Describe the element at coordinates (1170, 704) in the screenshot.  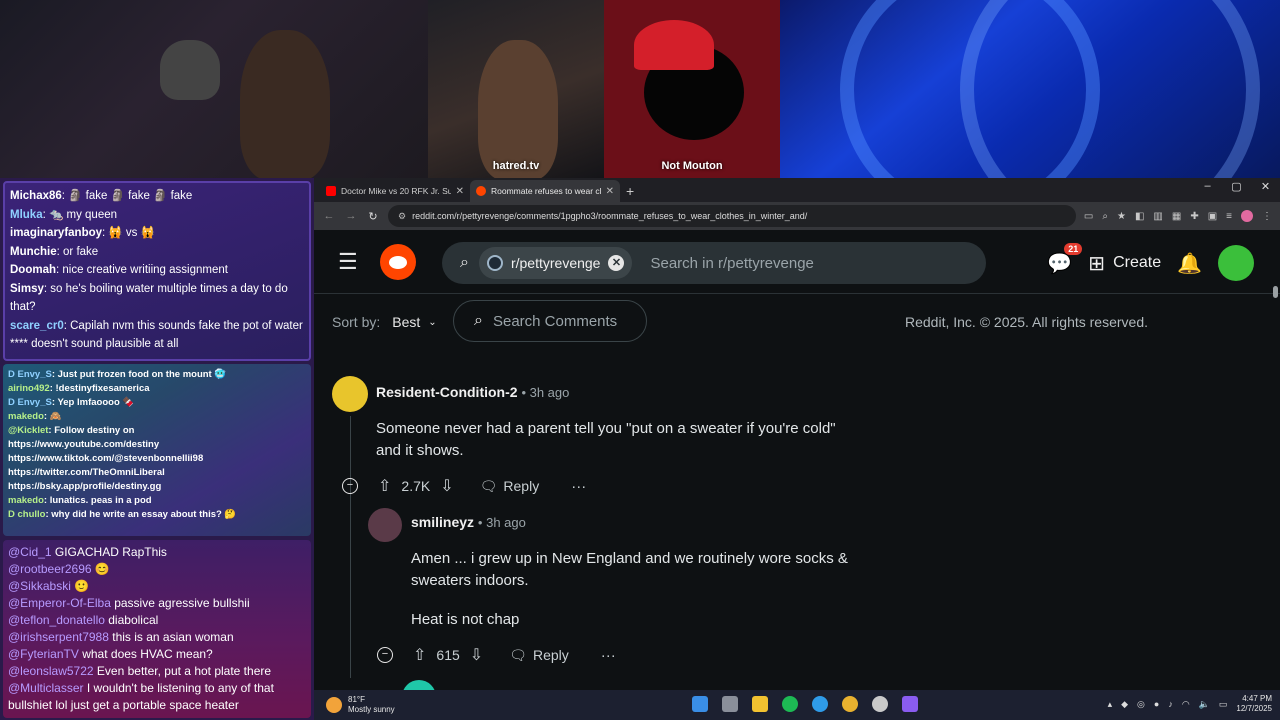
I see `tray-icon: ♪` at that location.